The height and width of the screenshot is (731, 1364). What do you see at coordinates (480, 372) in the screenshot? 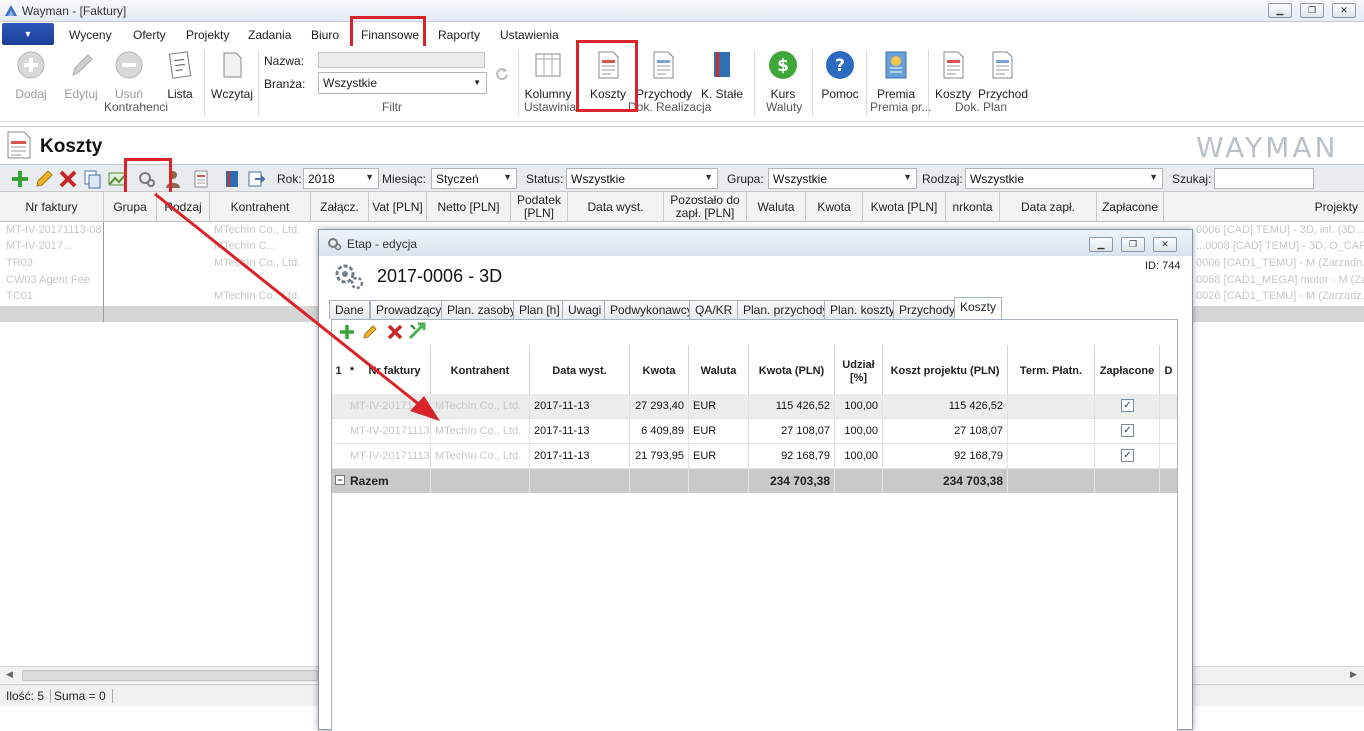
I see `col-header-kontrahent: Kontrahent` at bounding box center [480, 372].